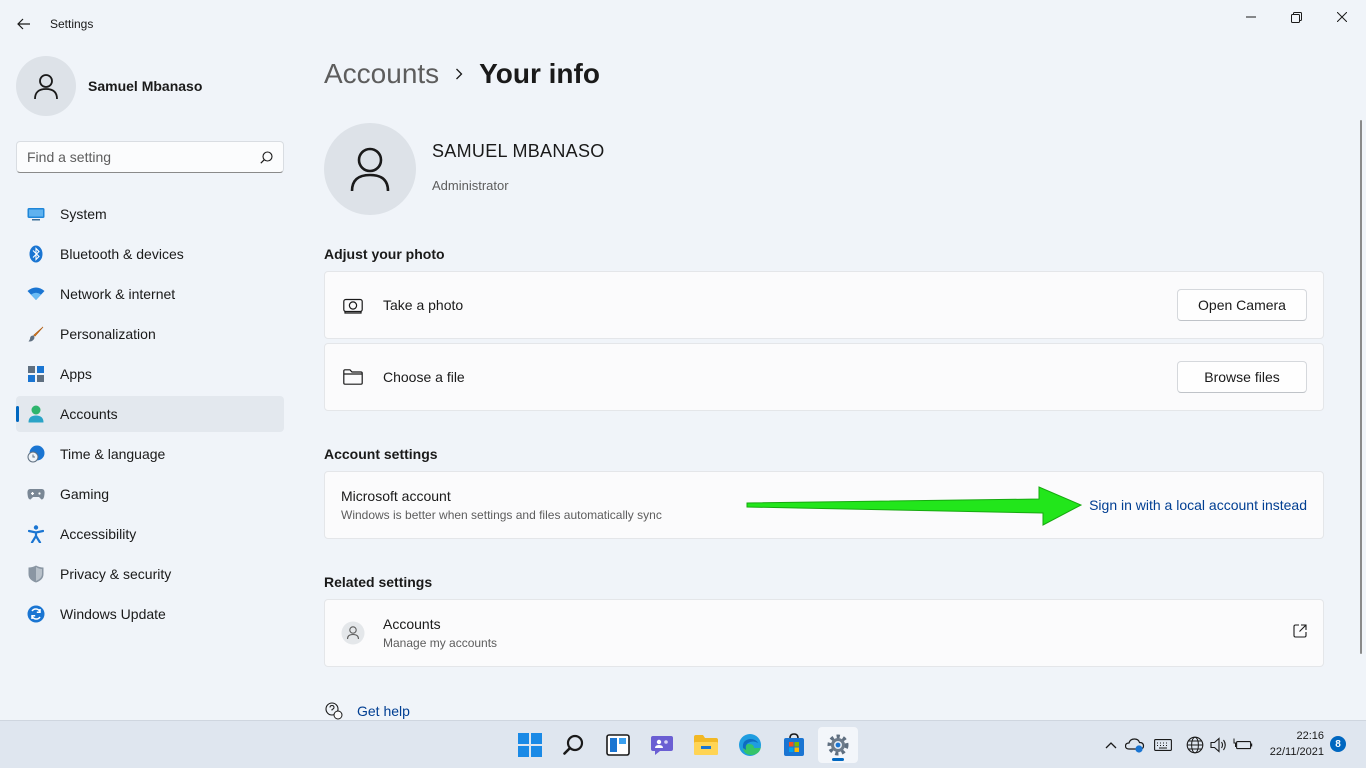 This screenshot has height=768, width=1366. I want to click on settings-icon, so click(838, 745).